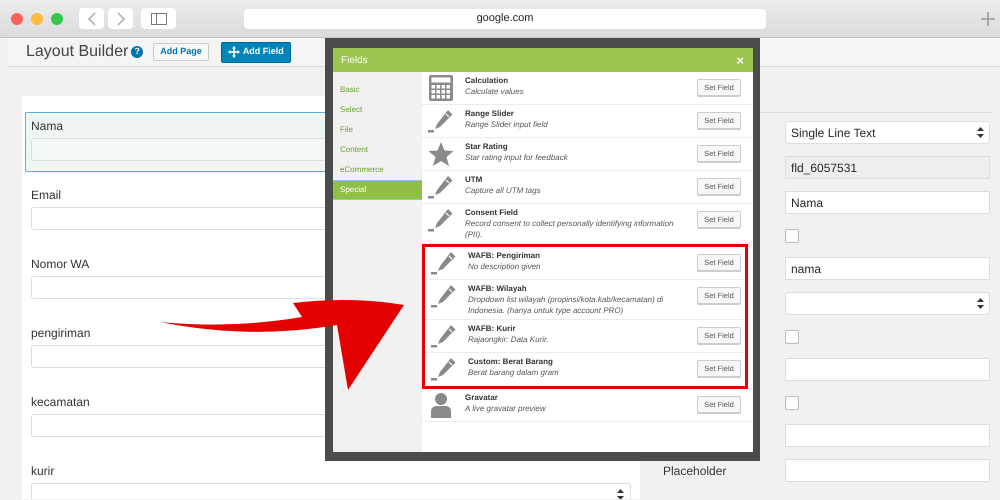  What do you see at coordinates (487, 146) in the screenshot?
I see `field-type-title: Star Rating` at bounding box center [487, 146].